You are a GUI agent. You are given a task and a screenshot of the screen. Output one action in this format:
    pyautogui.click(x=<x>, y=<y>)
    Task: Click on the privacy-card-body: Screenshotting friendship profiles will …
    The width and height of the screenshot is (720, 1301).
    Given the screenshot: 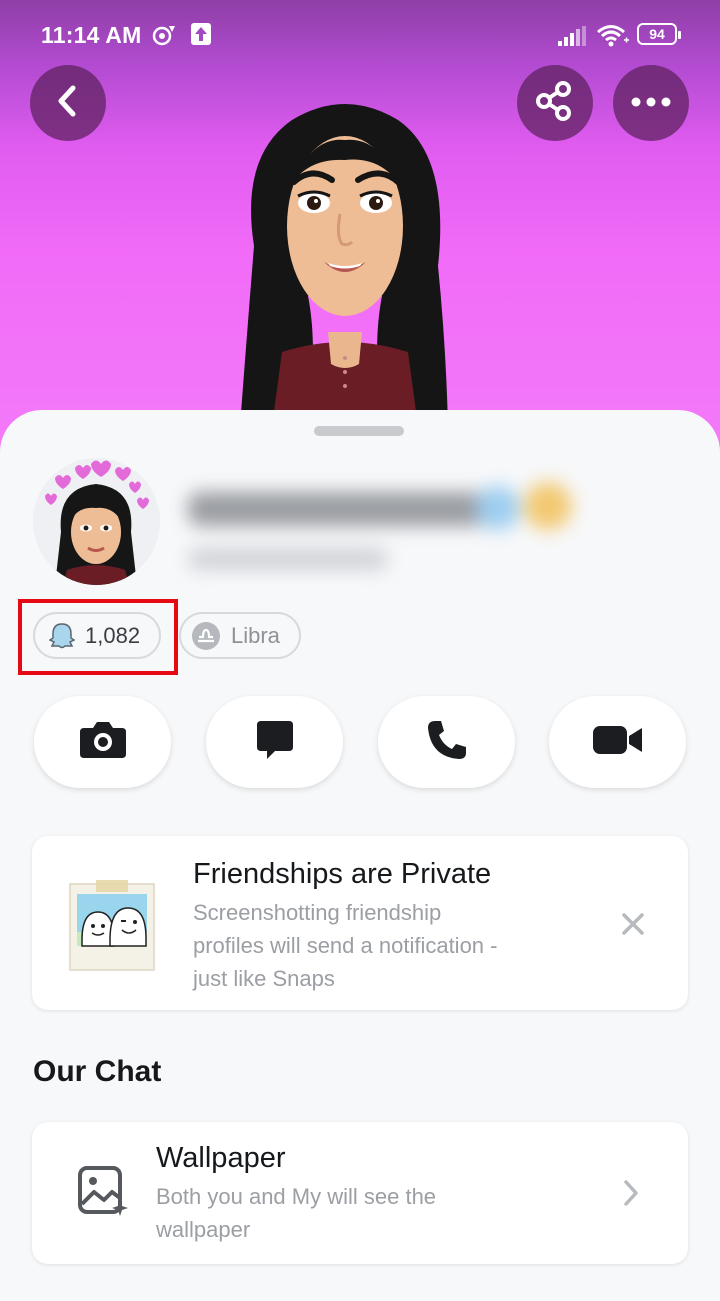 What is the action you would take?
    pyautogui.click(x=345, y=945)
    